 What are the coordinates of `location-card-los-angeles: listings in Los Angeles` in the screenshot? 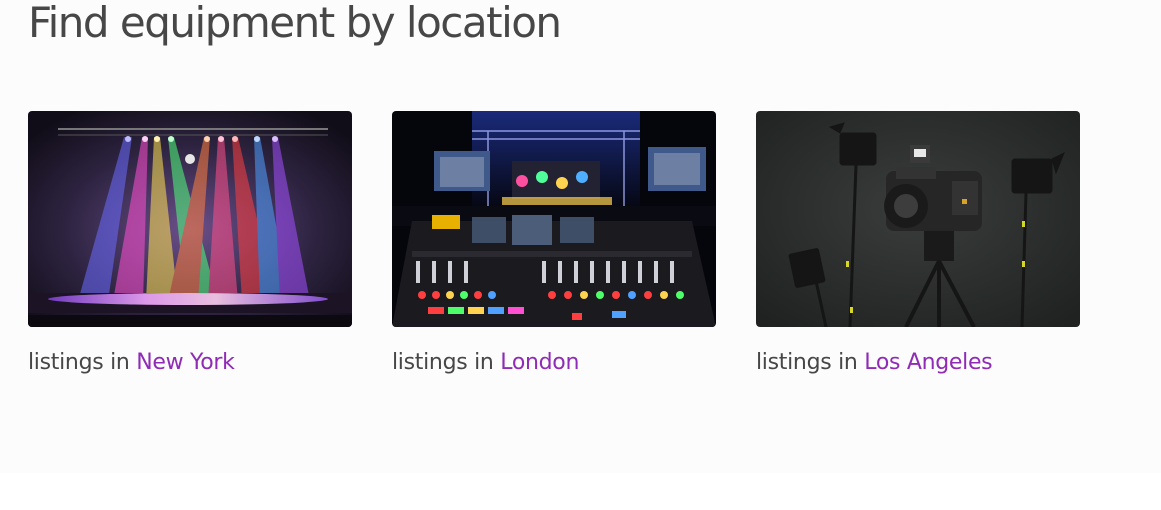 It's located at (918, 243).